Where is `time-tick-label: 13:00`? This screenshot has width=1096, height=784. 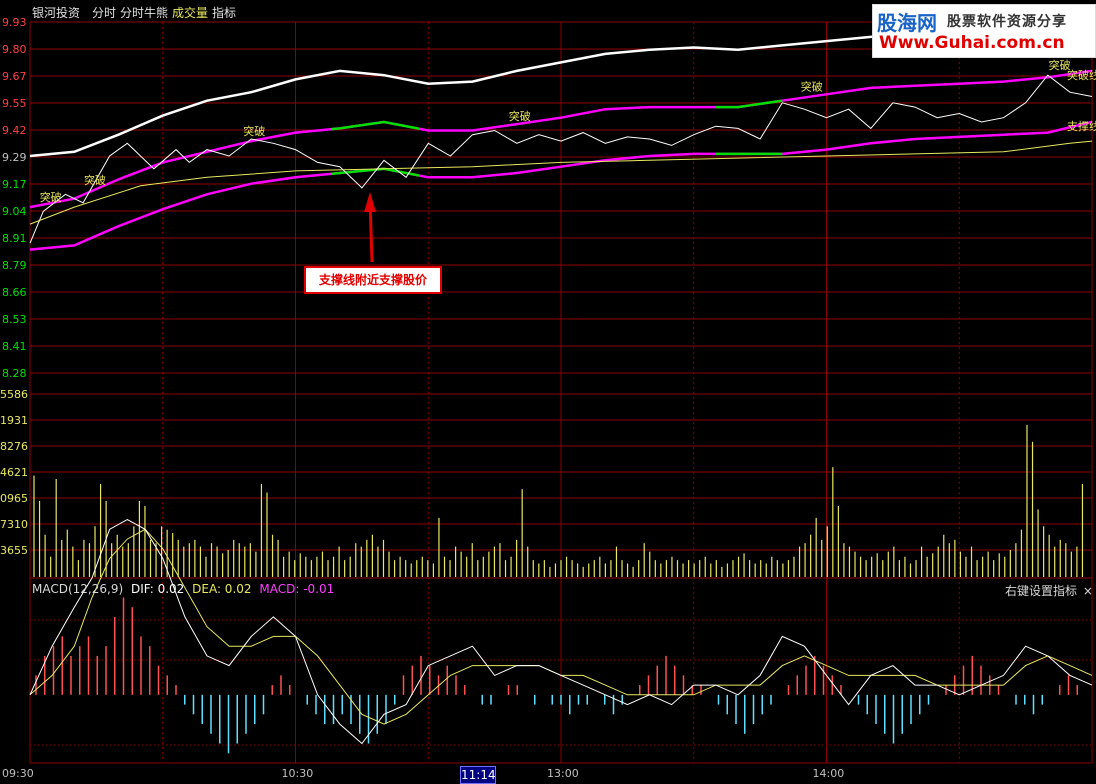
time-tick-label: 13:00 is located at coordinates (563, 773).